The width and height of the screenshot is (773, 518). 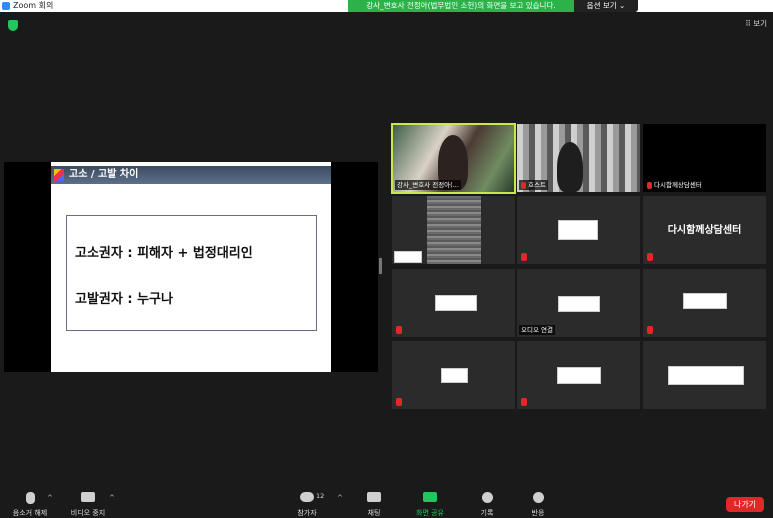 What do you see at coordinates (704, 158) in the screenshot?
I see `participant-tile-3: 다시함께상담센터` at bounding box center [704, 158].